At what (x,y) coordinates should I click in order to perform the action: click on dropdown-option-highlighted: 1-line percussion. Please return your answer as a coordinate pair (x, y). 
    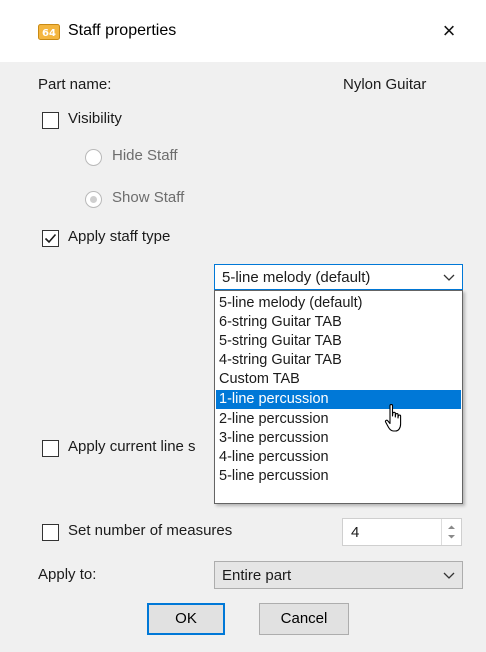
    Looking at the image, I should click on (338, 399).